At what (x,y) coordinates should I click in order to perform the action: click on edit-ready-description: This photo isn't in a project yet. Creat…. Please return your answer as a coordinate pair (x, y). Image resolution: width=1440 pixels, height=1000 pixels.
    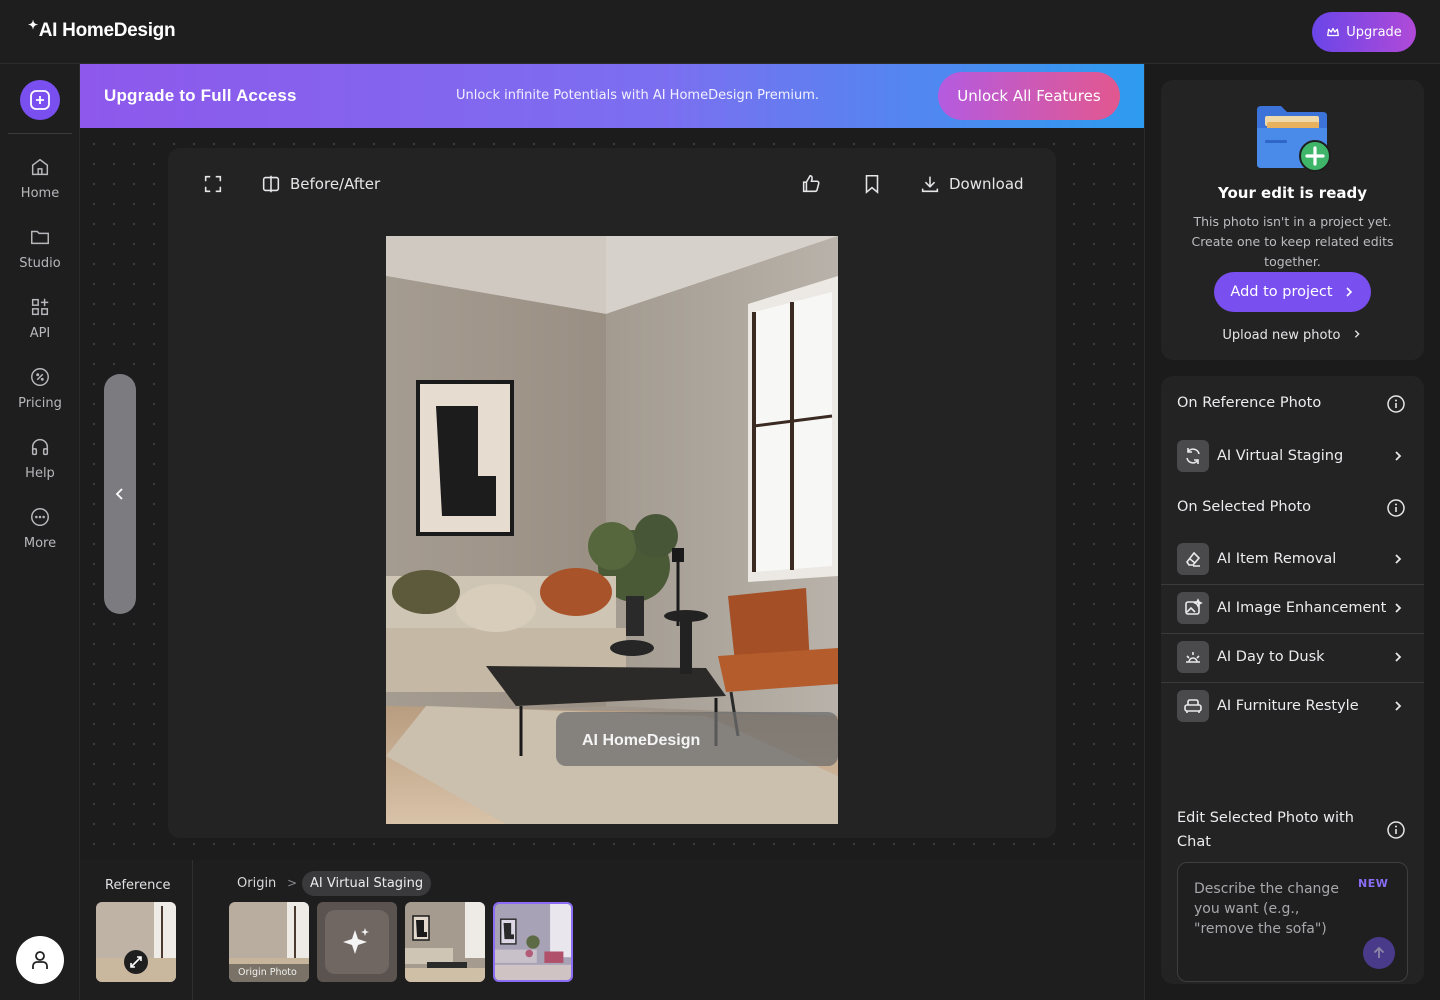
    Looking at the image, I should click on (1292, 241).